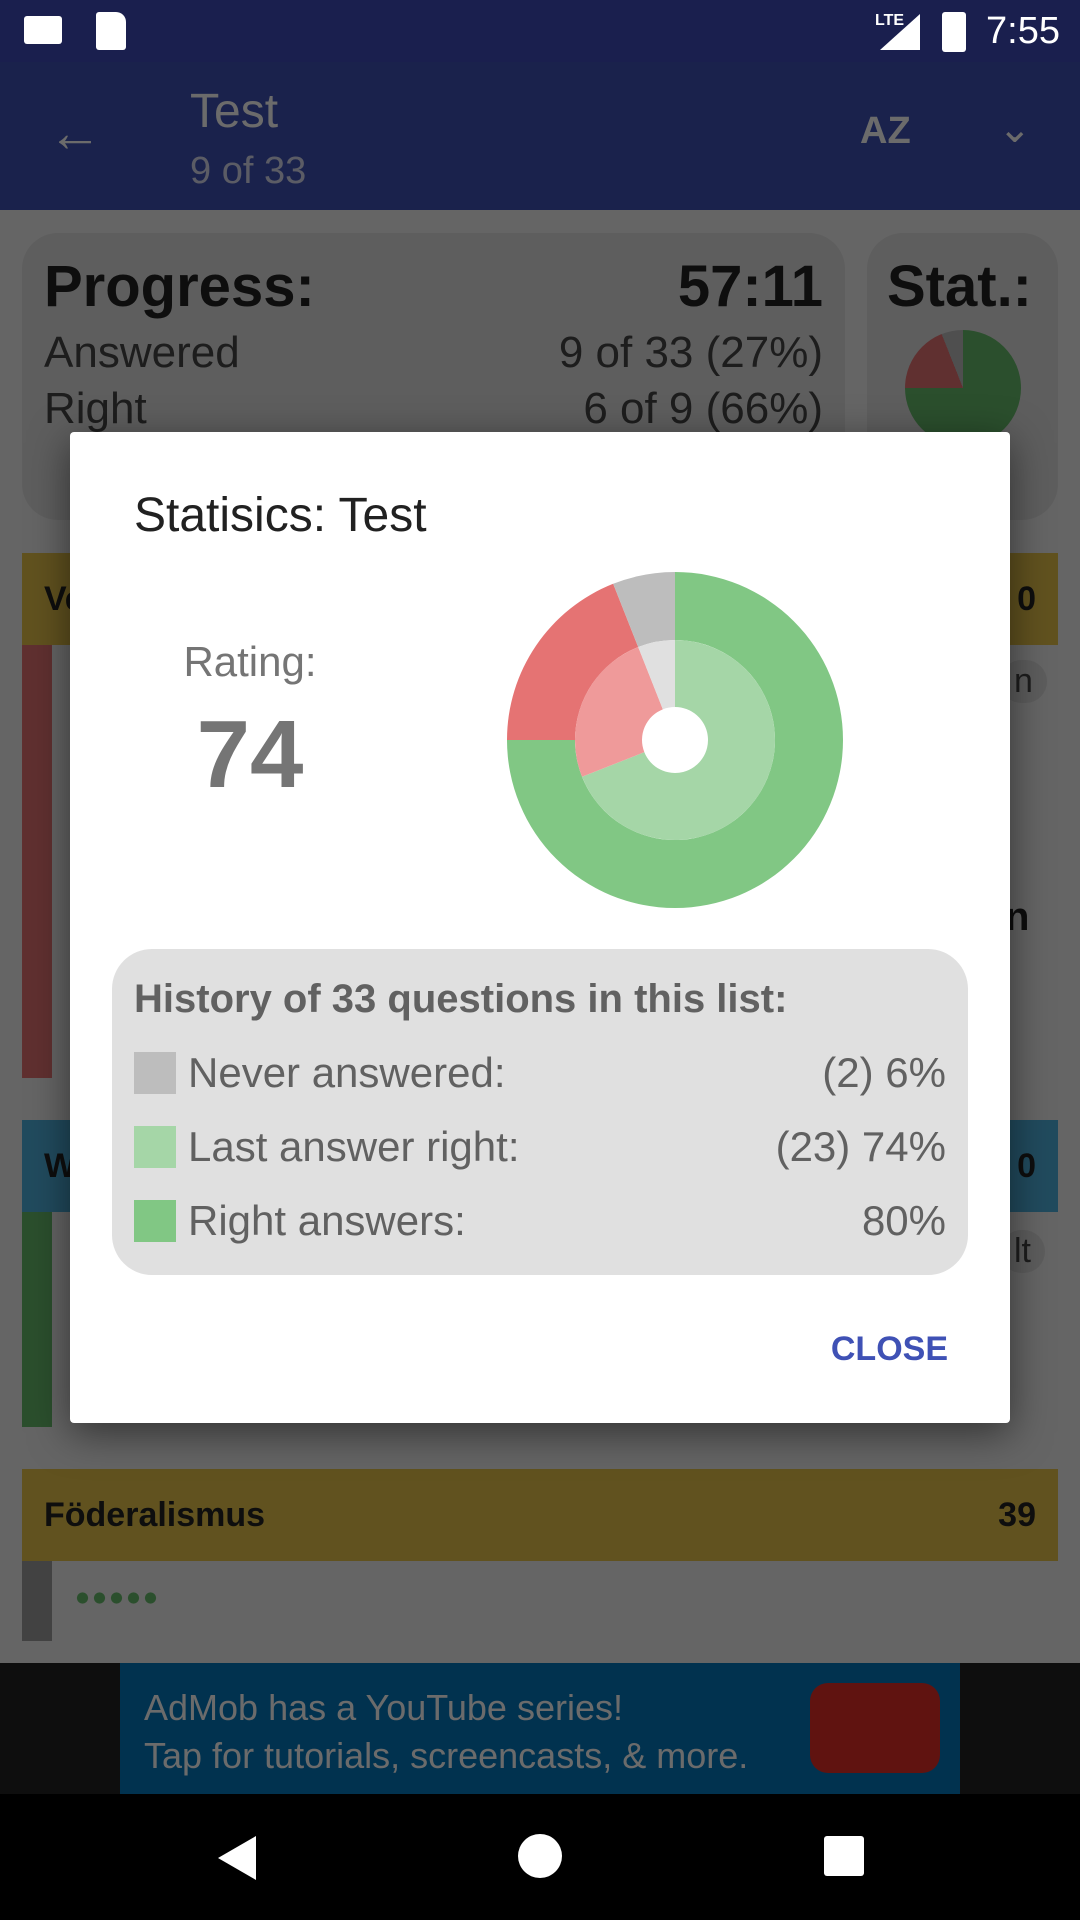 The width and height of the screenshot is (1080, 1920). I want to click on app-bar: ← Test 9 of 33 AZ ⌄, so click(540, 136).